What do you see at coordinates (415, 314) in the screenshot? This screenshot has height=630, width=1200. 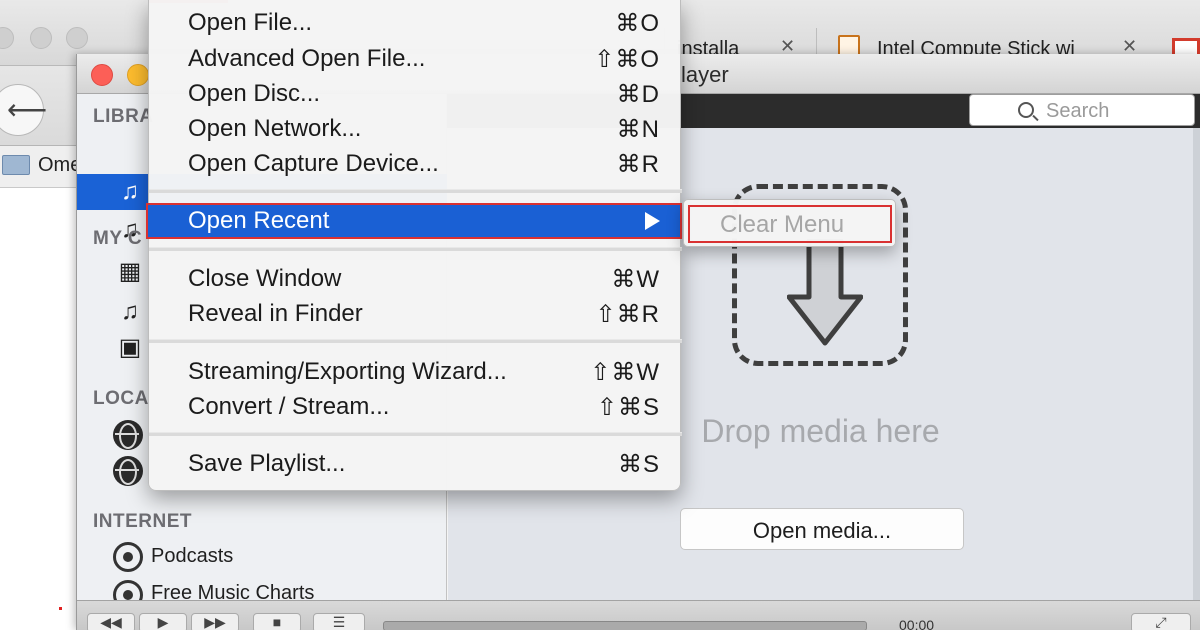 I see `menu-item-reveal-in-finder: Reveal in Finder ⇧⌘R` at bounding box center [415, 314].